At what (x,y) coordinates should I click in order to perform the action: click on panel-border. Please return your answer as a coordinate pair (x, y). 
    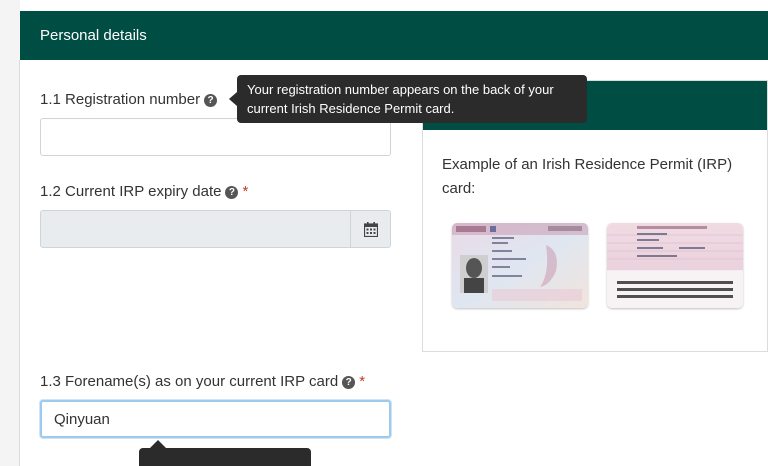
    Looking at the image, I should click on (19, 263).